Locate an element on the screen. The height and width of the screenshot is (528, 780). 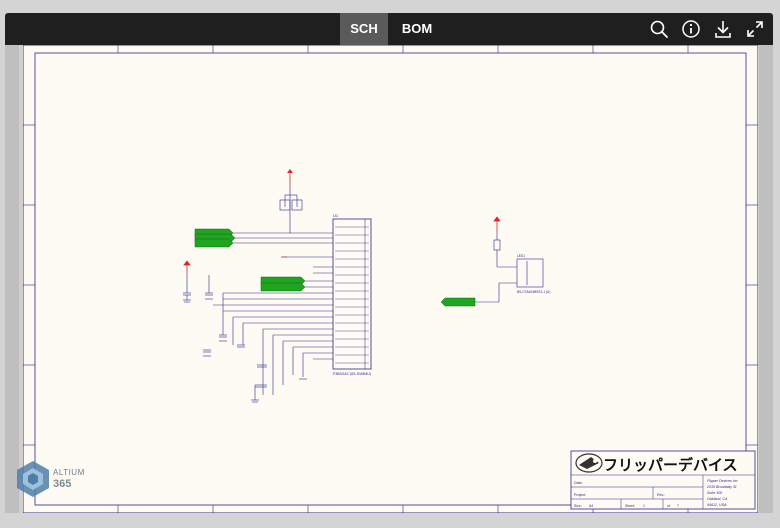
info-icon is located at coordinates (691, 29).